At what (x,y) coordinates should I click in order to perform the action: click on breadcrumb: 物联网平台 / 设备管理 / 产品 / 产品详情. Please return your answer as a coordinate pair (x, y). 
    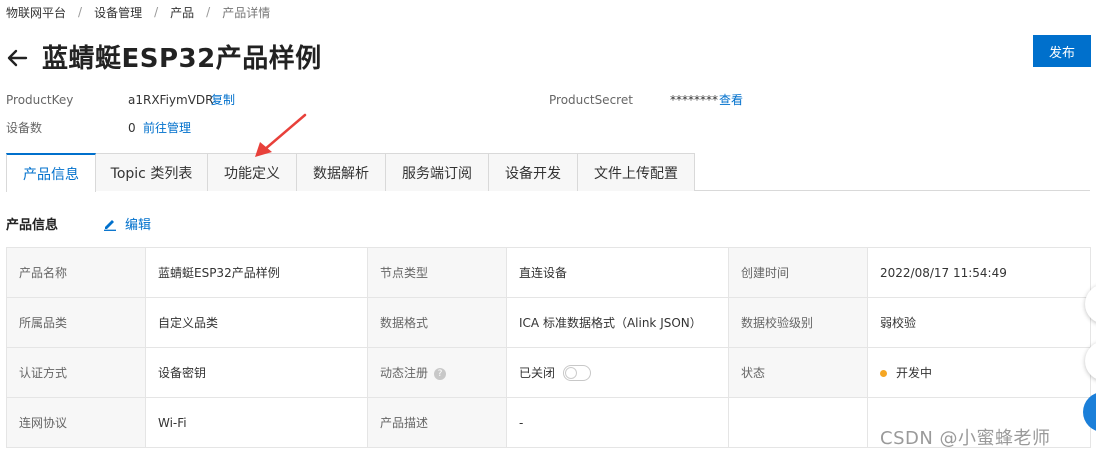
    Looking at the image, I should click on (138, 12).